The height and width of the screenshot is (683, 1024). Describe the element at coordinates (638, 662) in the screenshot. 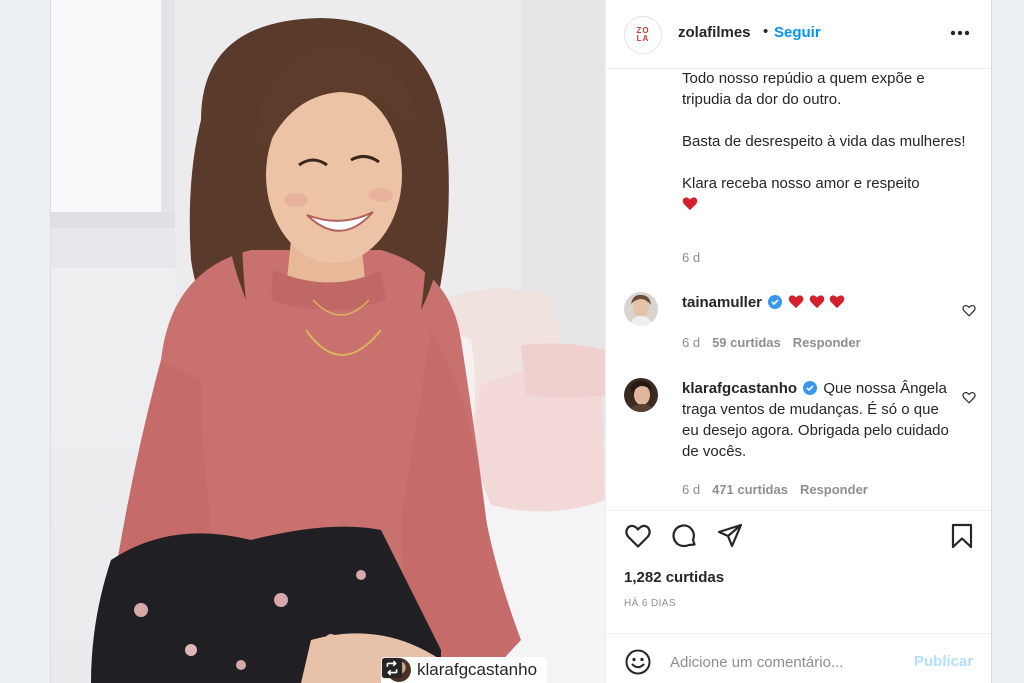

I see `emoji-icon` at that location.